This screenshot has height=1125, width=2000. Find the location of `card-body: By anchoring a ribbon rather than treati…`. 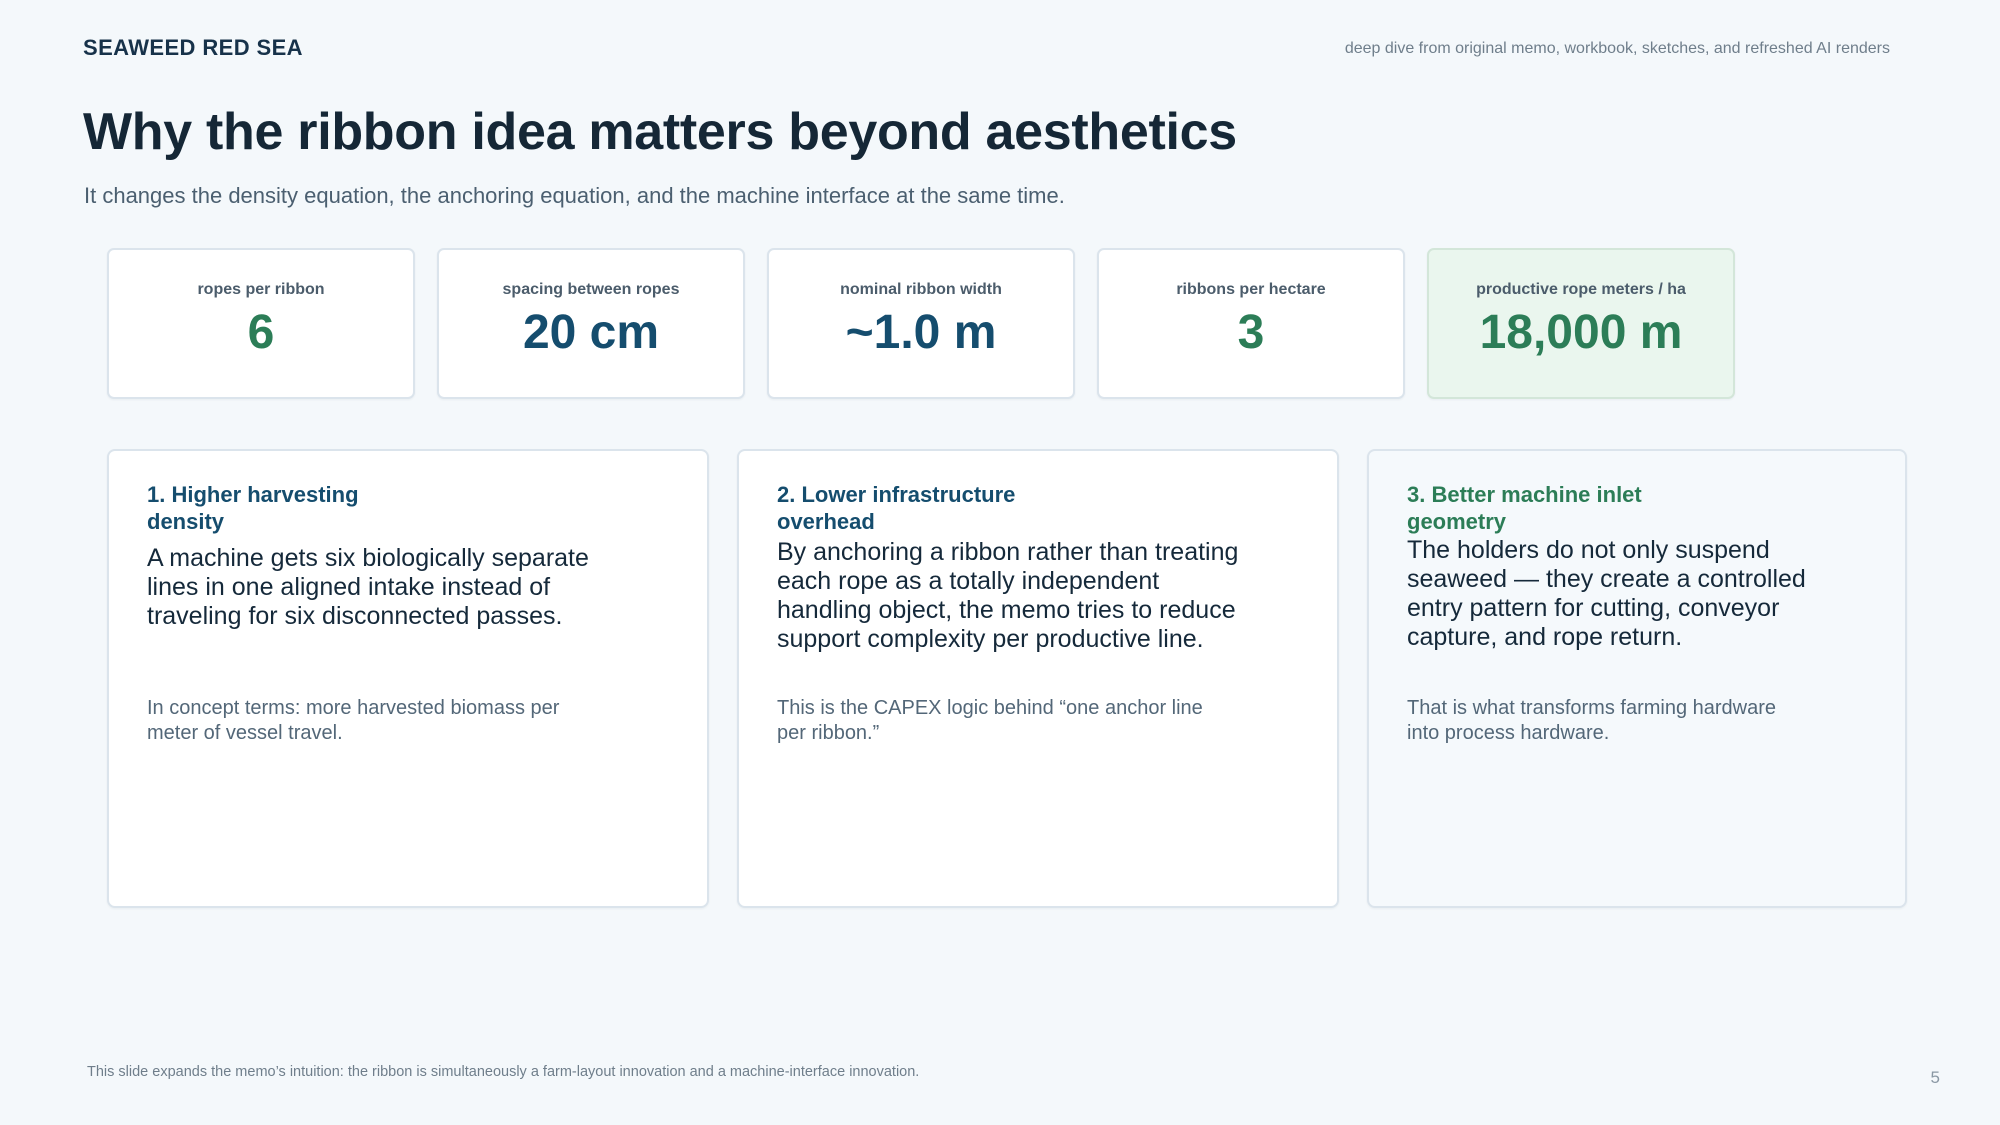

card-body: By anchoring a ribbon rather than treati… is located at coordinates (1008, 595).